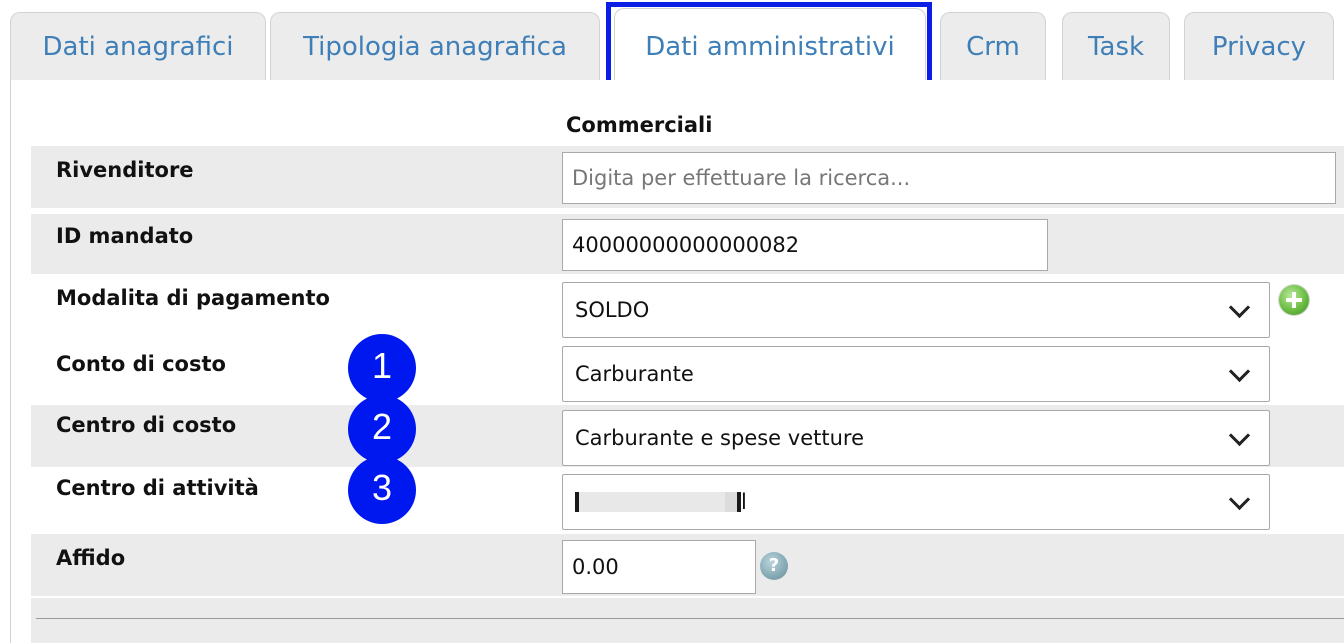  I want to click on rivenditore-label: Rivenditore, so click(125, 170).